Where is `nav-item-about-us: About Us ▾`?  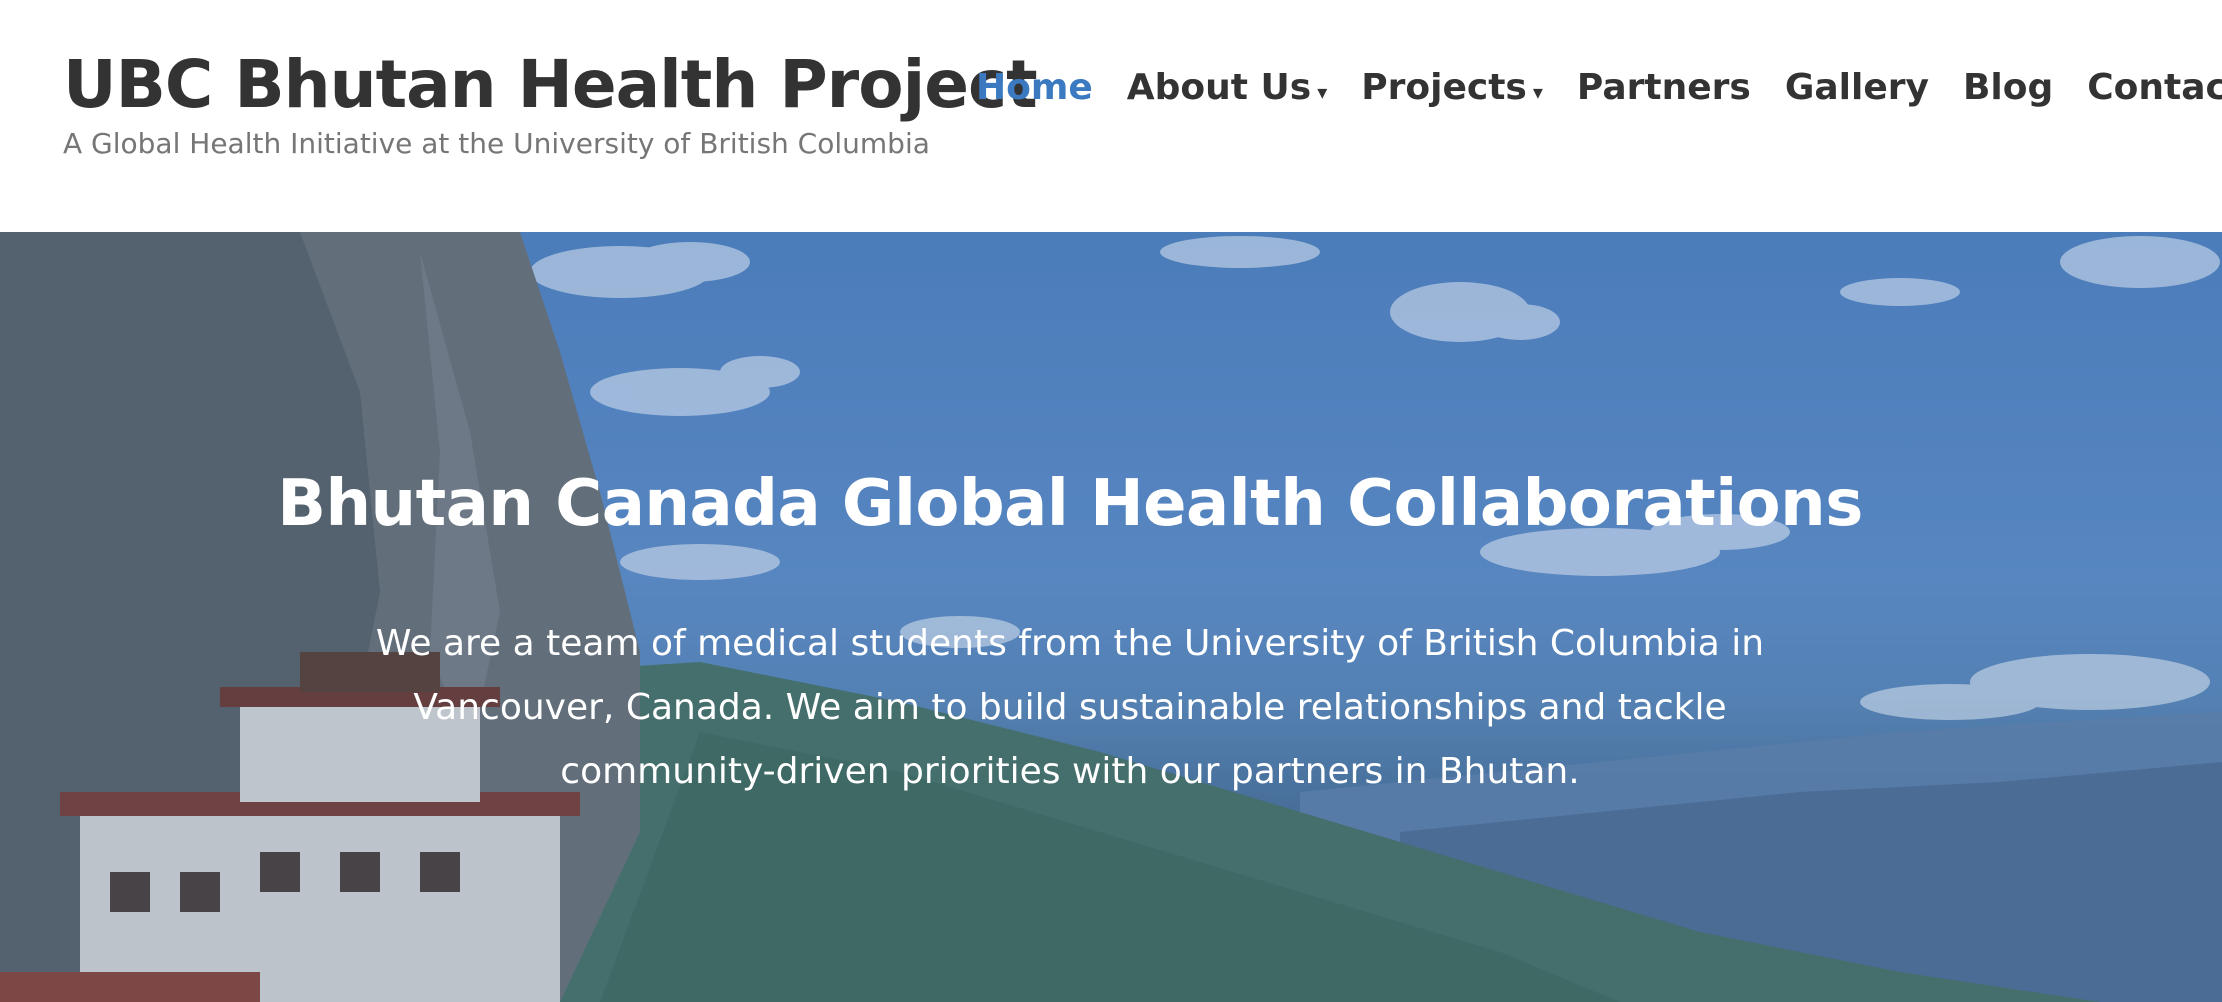
nav-item-about-us: About Us ▾ is located at coordinates (1227, 88).